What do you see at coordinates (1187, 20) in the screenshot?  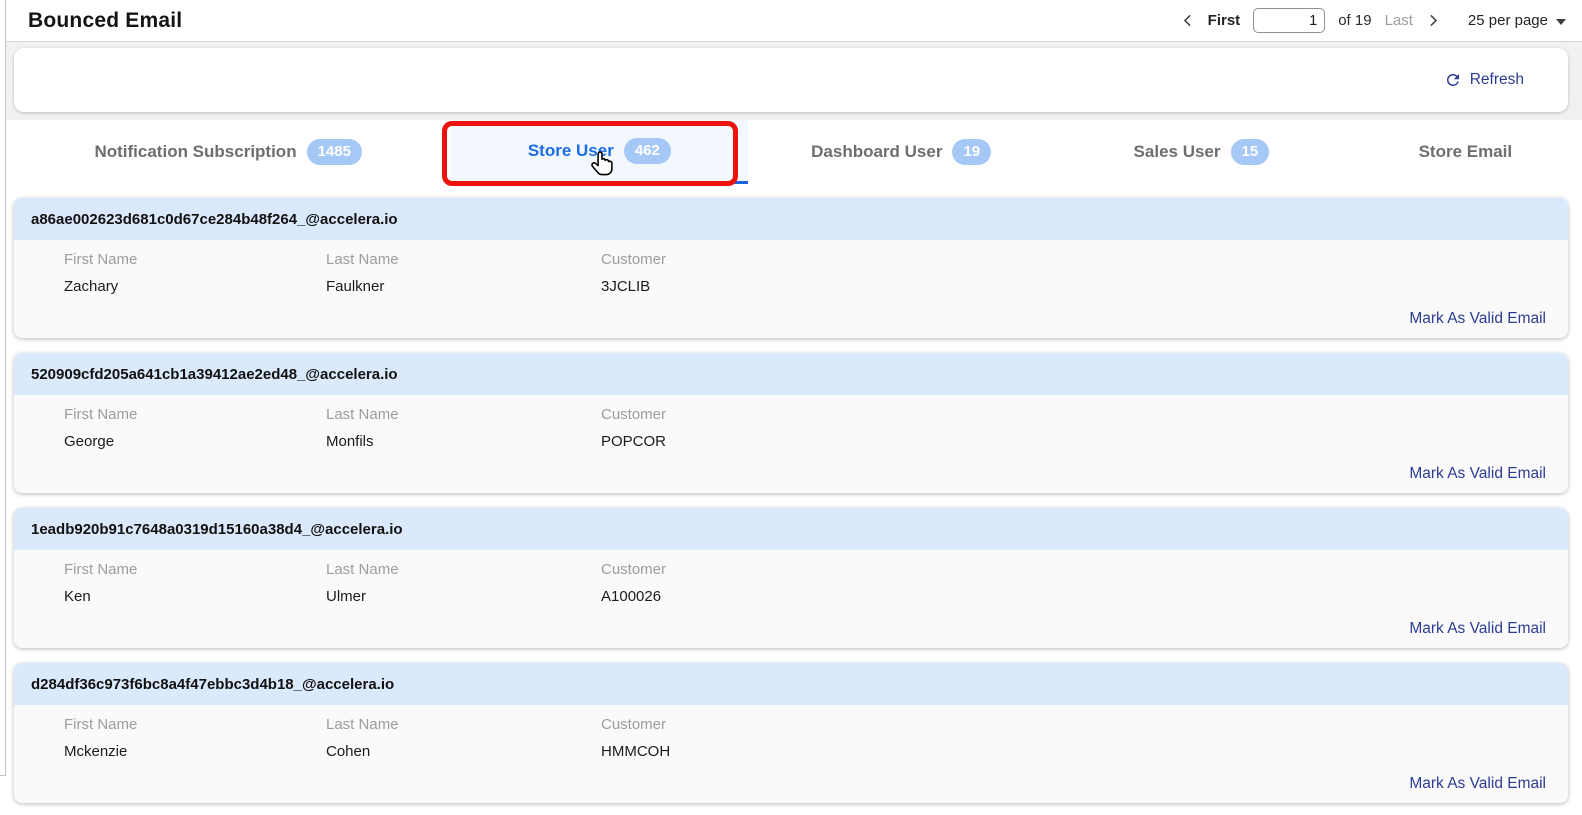 I see `chevron-left-icon` at bounding box center [1187, 20].